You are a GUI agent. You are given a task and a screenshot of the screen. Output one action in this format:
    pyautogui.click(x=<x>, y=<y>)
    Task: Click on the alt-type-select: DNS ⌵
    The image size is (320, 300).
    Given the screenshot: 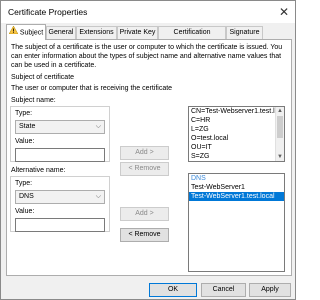 What is the action you would take?
    pyautogui.click(x=60, y=197)
    